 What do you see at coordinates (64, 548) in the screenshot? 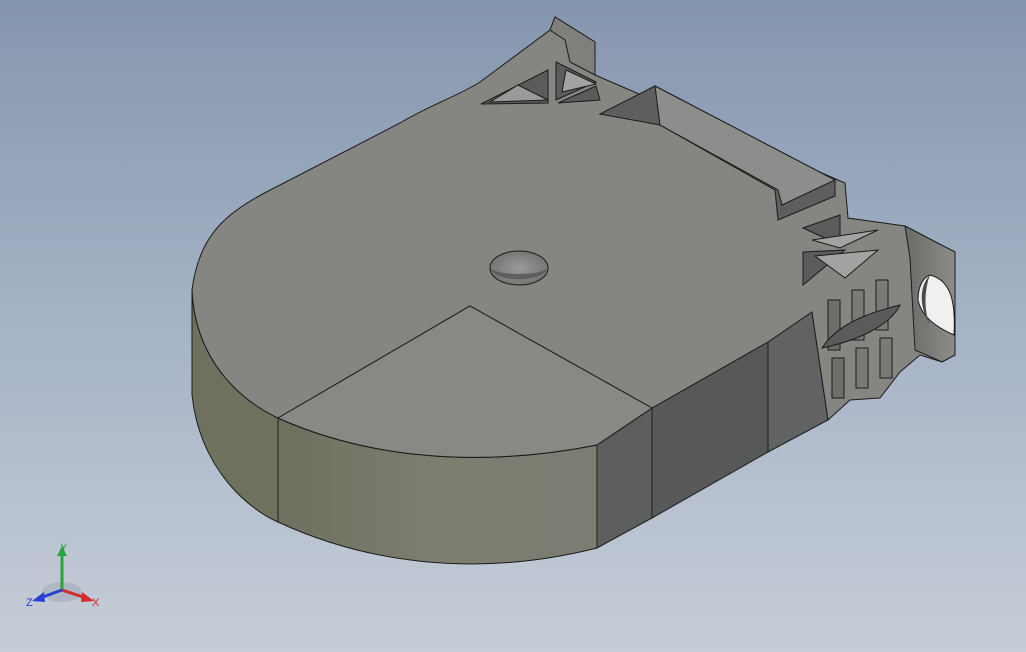
I see `y-axis-label: Y` at bounding box center [64, 548].